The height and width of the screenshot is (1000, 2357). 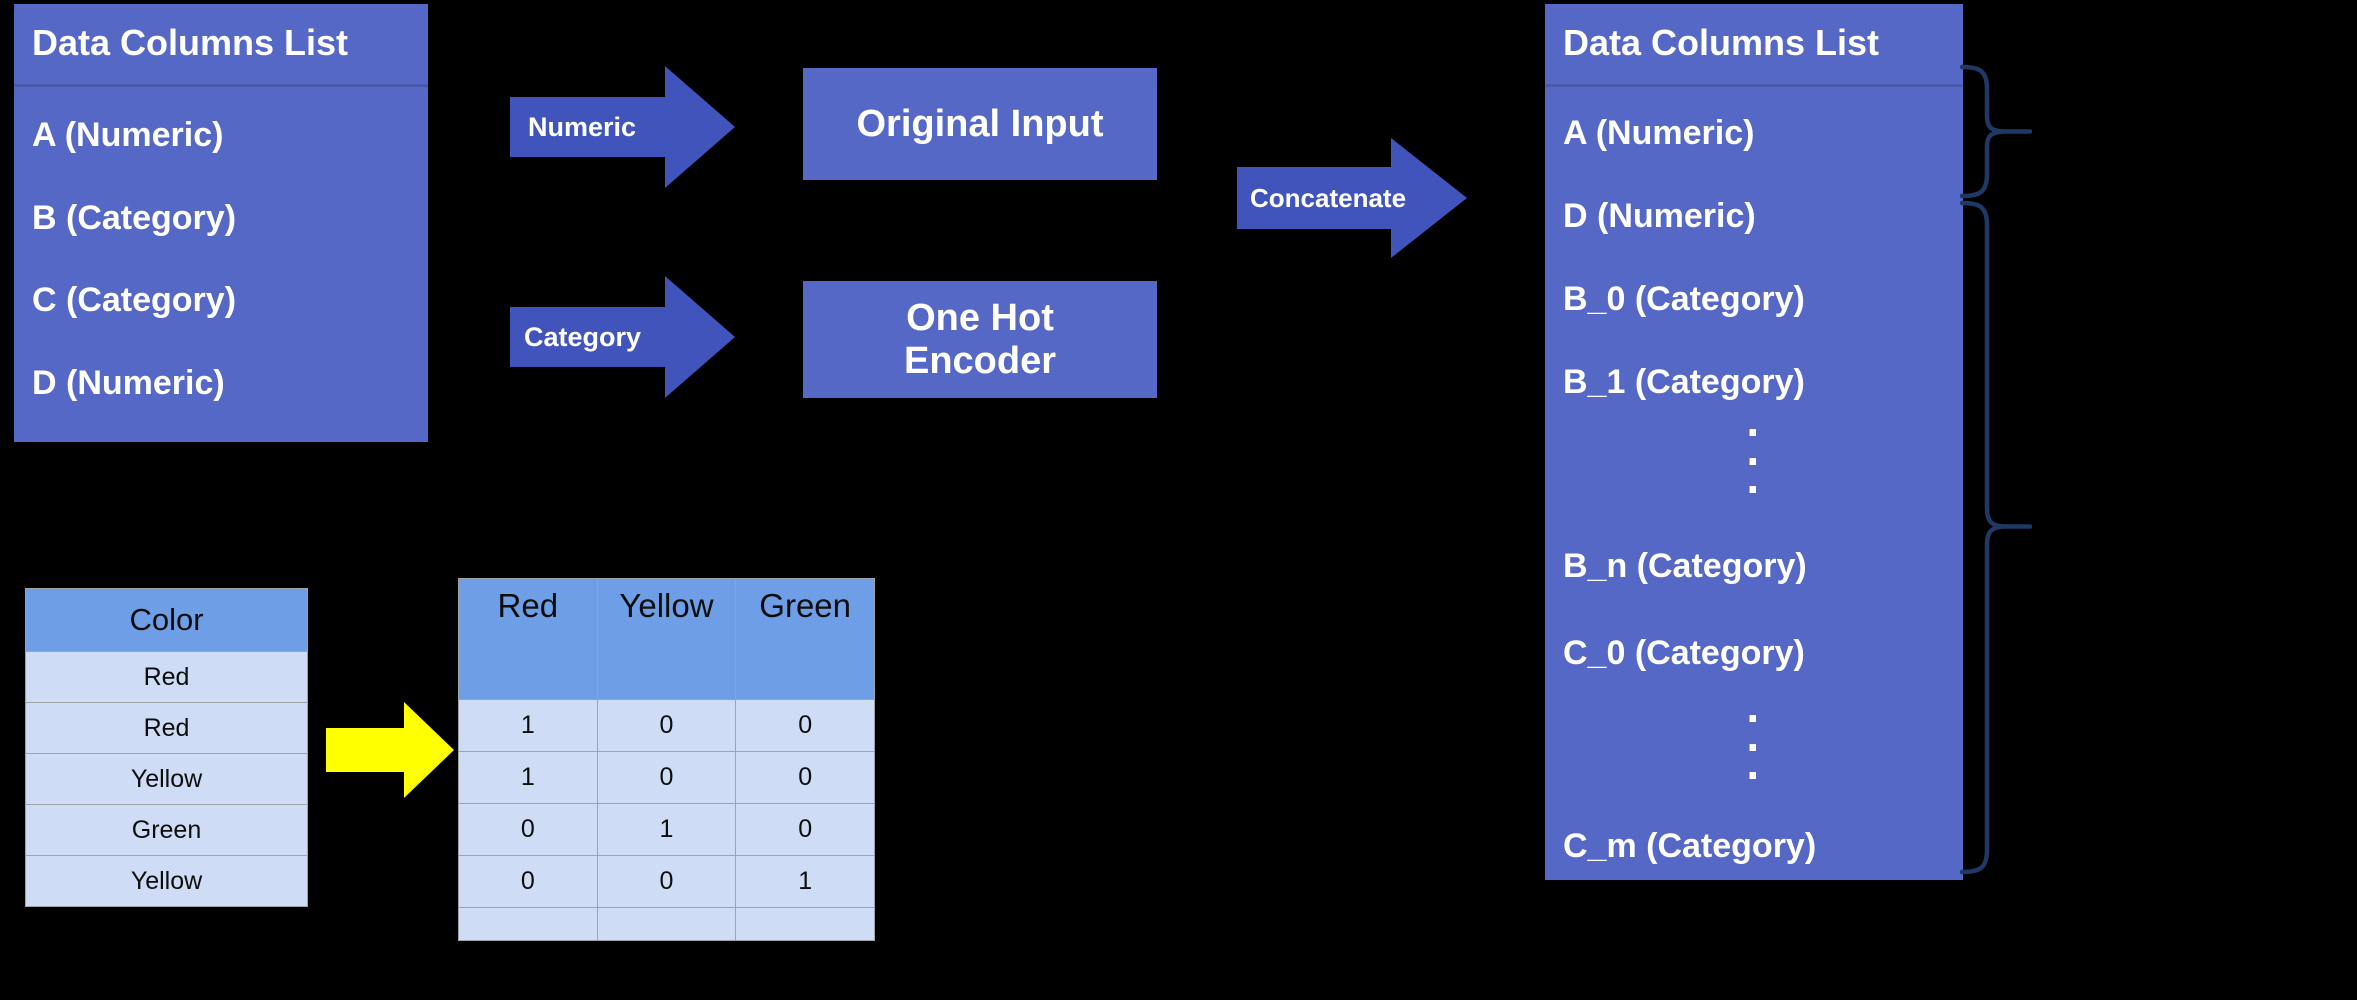 I want to click on source-color-table: Color Red Red Yellow Green Yellow, so click(x=166, y=747).